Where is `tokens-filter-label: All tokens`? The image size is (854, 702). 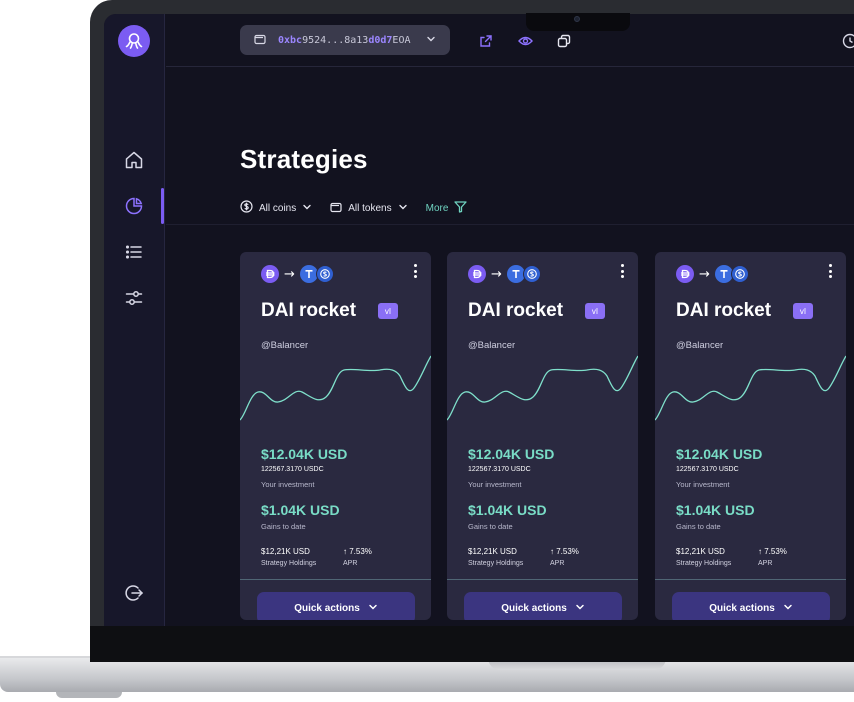
tokens-filter-label: All tokens is located at coordinates (370, 208).